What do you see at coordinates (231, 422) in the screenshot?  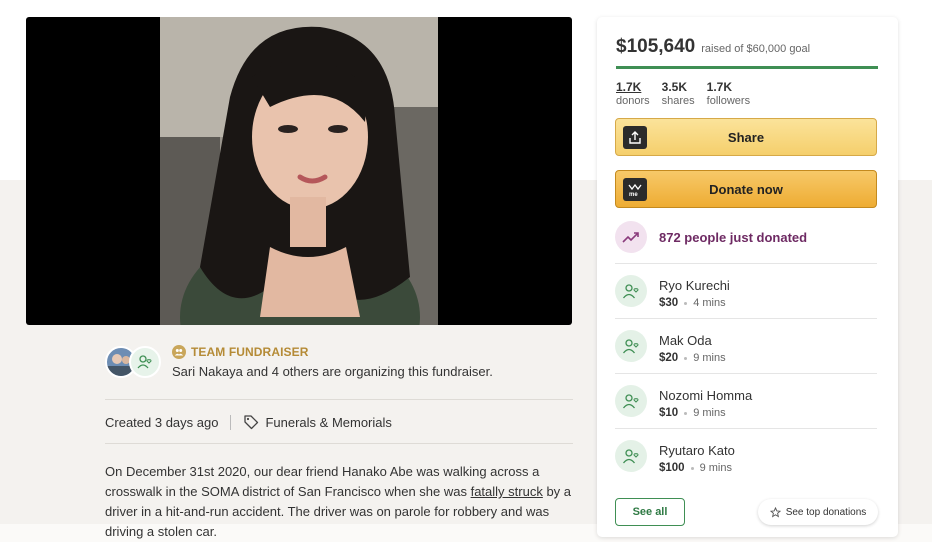 I see `meta-separator` at bounding box center [231, 422].